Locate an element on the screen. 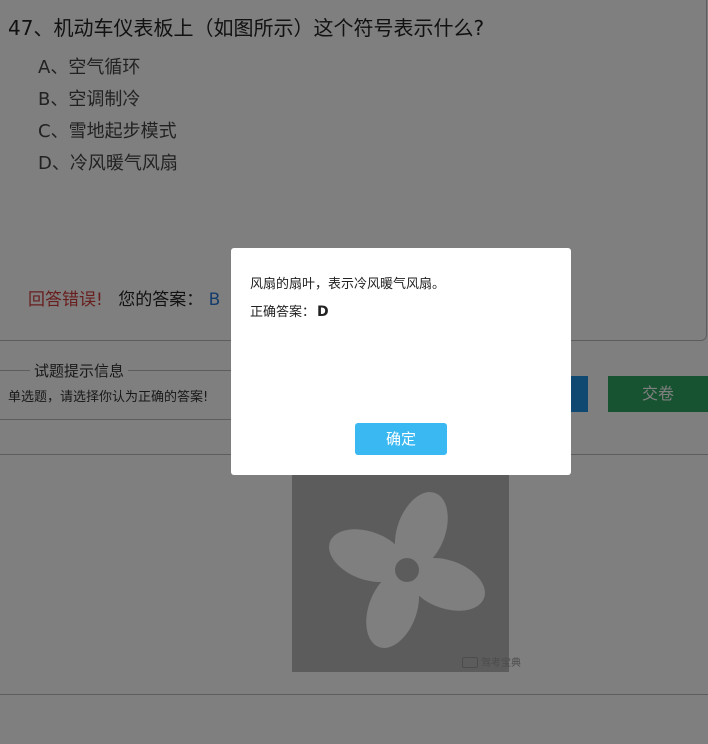 This screenshot has width=708, height=744. correct-answer-label: 正确答案： is located at coordinates (283, 312).